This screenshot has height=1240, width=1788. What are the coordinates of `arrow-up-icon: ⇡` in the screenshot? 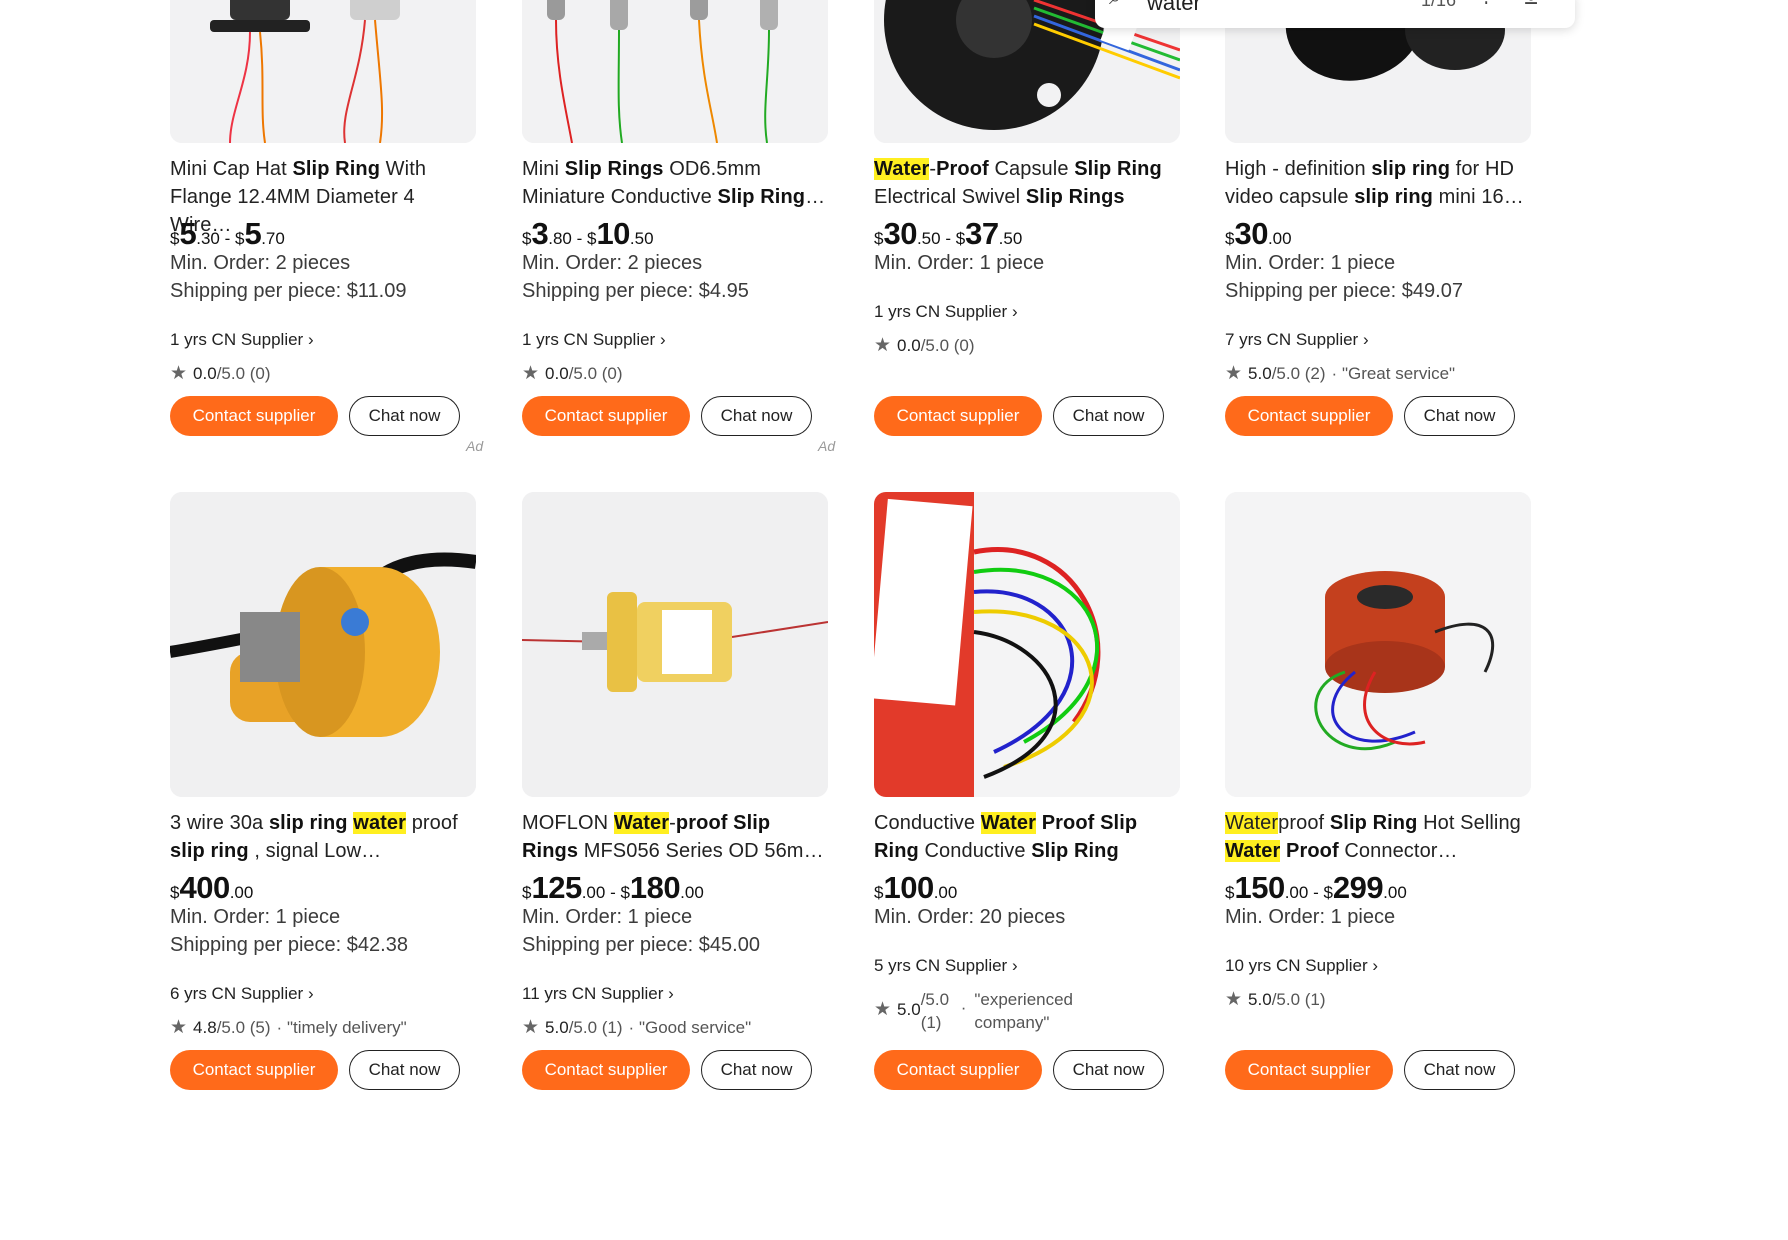 It's located at (1486, 5).